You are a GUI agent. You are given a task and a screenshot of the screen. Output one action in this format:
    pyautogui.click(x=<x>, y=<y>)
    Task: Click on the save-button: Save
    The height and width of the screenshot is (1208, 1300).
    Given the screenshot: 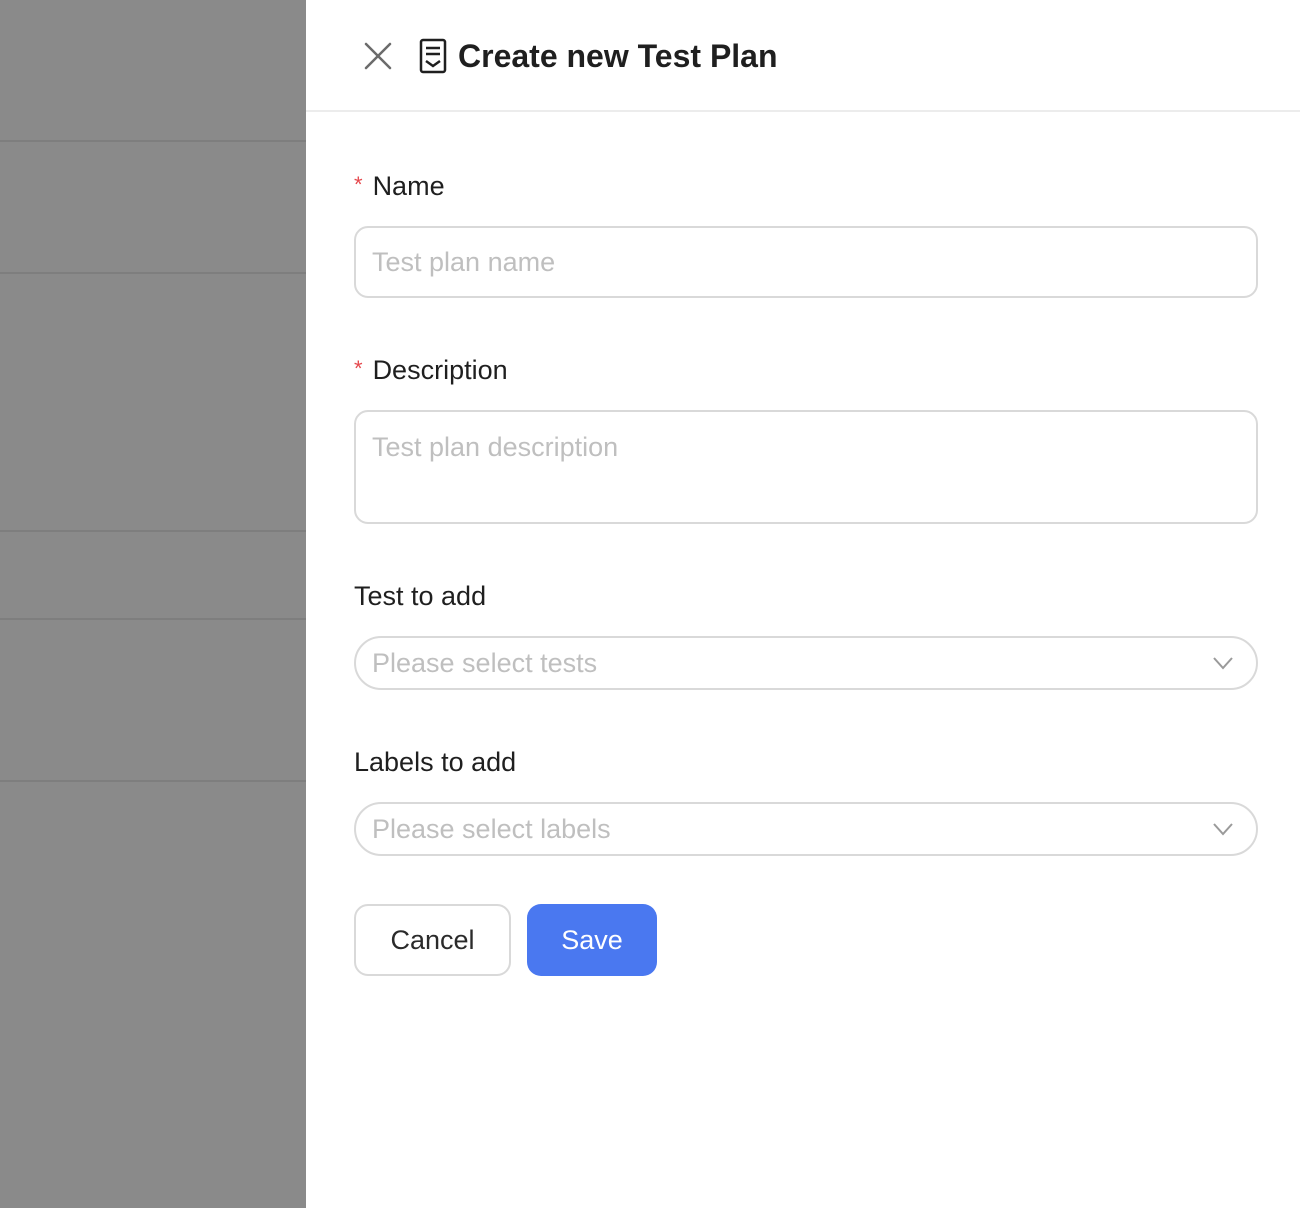 What is the action you would take?
    pyautogui.click(x=592, y=940)
    